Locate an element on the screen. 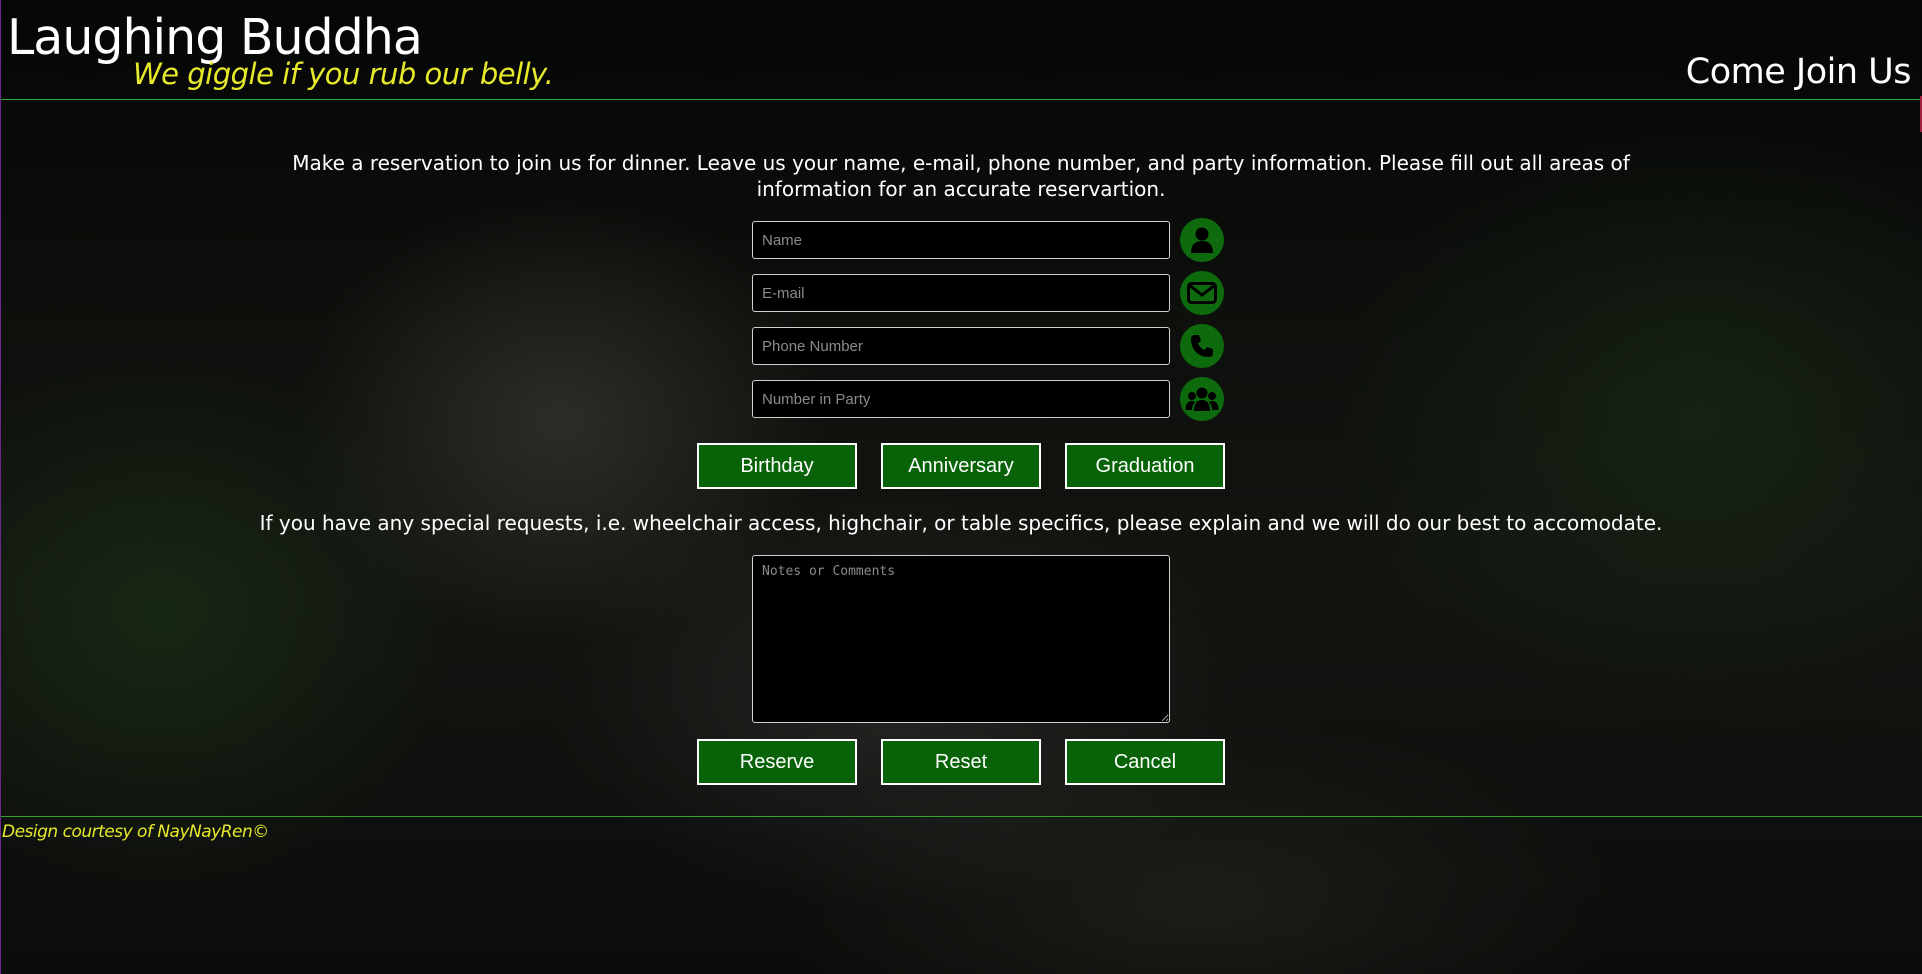  anniversary-button: Anniversary is located at coordinates (961, 466).